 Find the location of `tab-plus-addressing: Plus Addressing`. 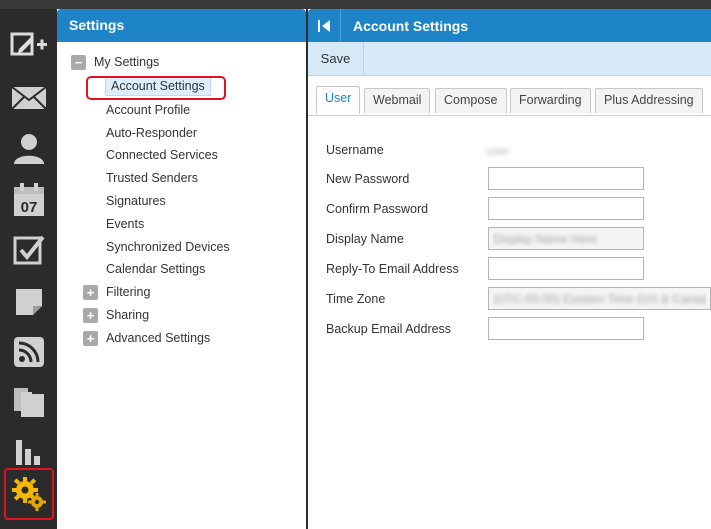

tab-plus-addressing: Plus Addressing is located at coordinates (649, 100).